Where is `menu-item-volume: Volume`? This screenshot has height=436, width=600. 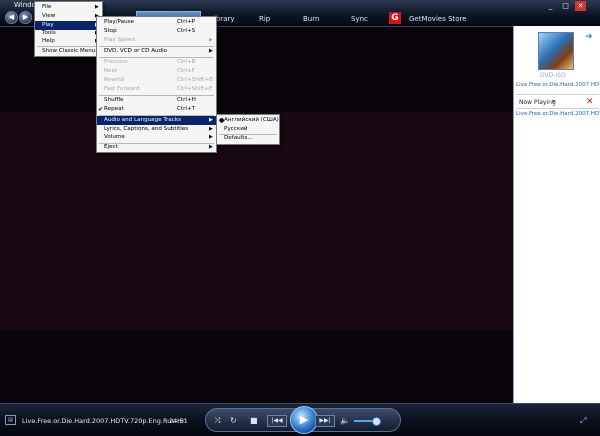
menu-item-volume: Volume is located at coordinates (156, 137).